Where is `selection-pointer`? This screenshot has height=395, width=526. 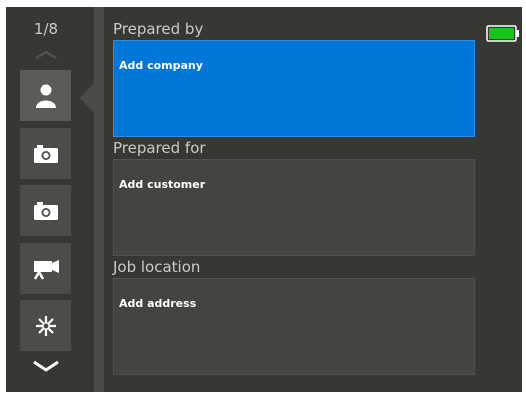 selection-pointer is located at coordinates (87, 98).